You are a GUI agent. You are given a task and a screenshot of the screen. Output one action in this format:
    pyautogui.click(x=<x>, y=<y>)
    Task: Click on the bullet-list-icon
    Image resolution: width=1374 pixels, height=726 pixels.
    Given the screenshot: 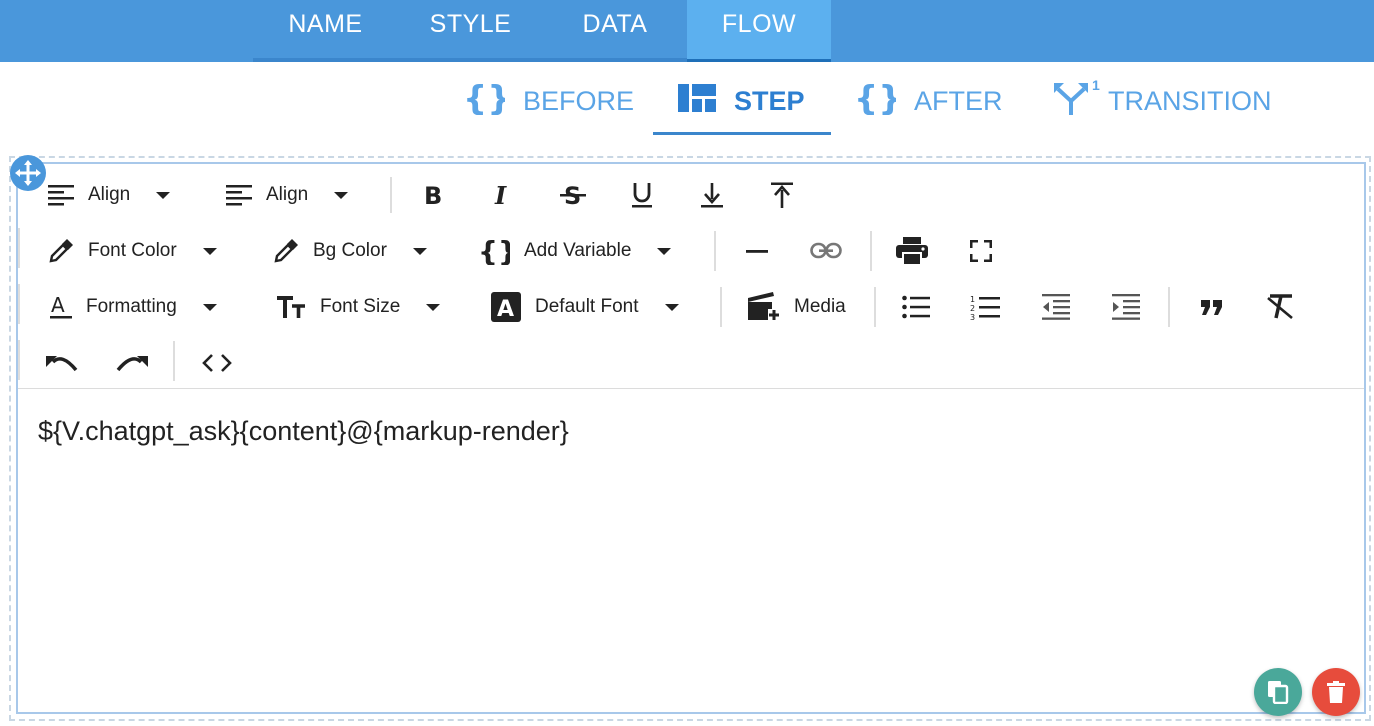 What is the action you would take?
    pyautogui.click(x=916, y=307)
    